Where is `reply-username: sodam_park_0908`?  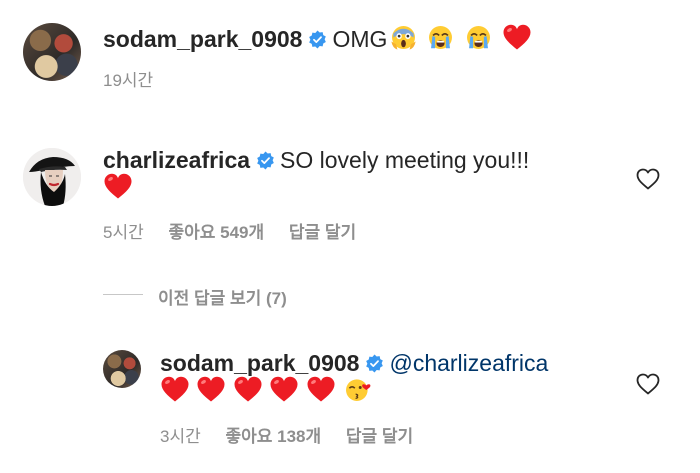 reply-username: sodam_park_0908 is located at coordinates (259, 363).